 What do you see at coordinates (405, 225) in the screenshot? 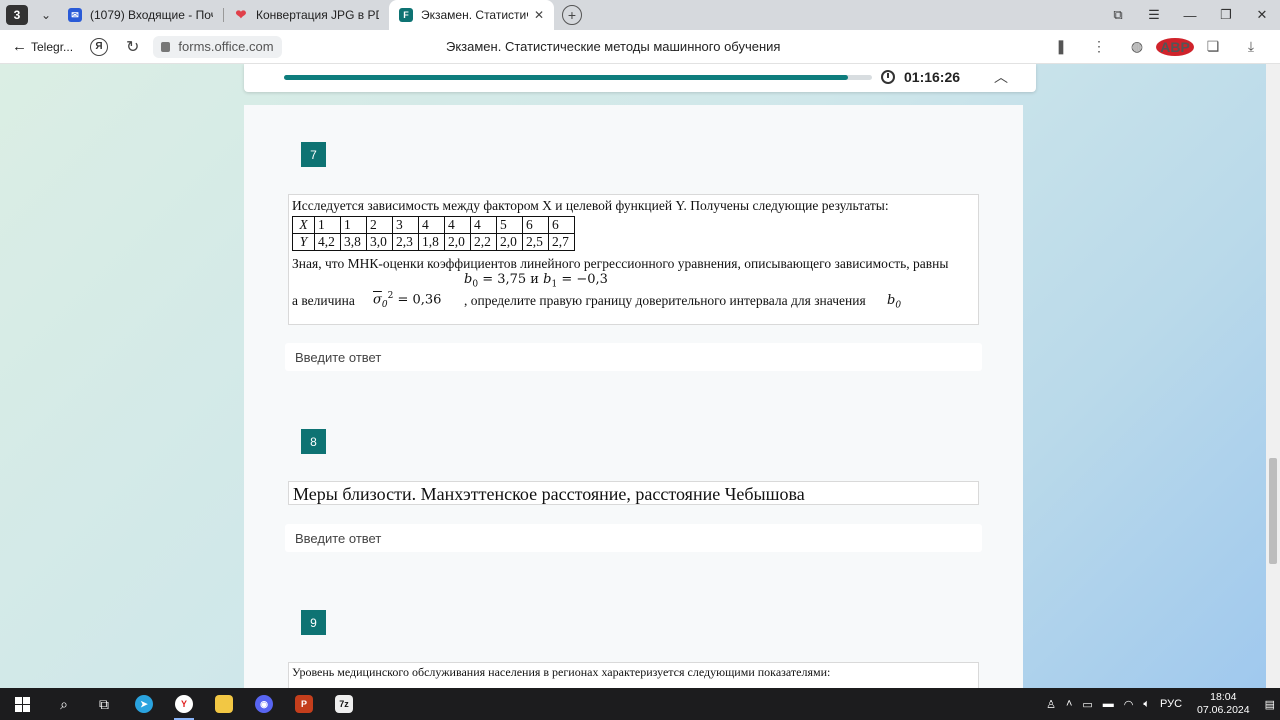
I see `table-cell: 3` at bounding box center [405, 225].